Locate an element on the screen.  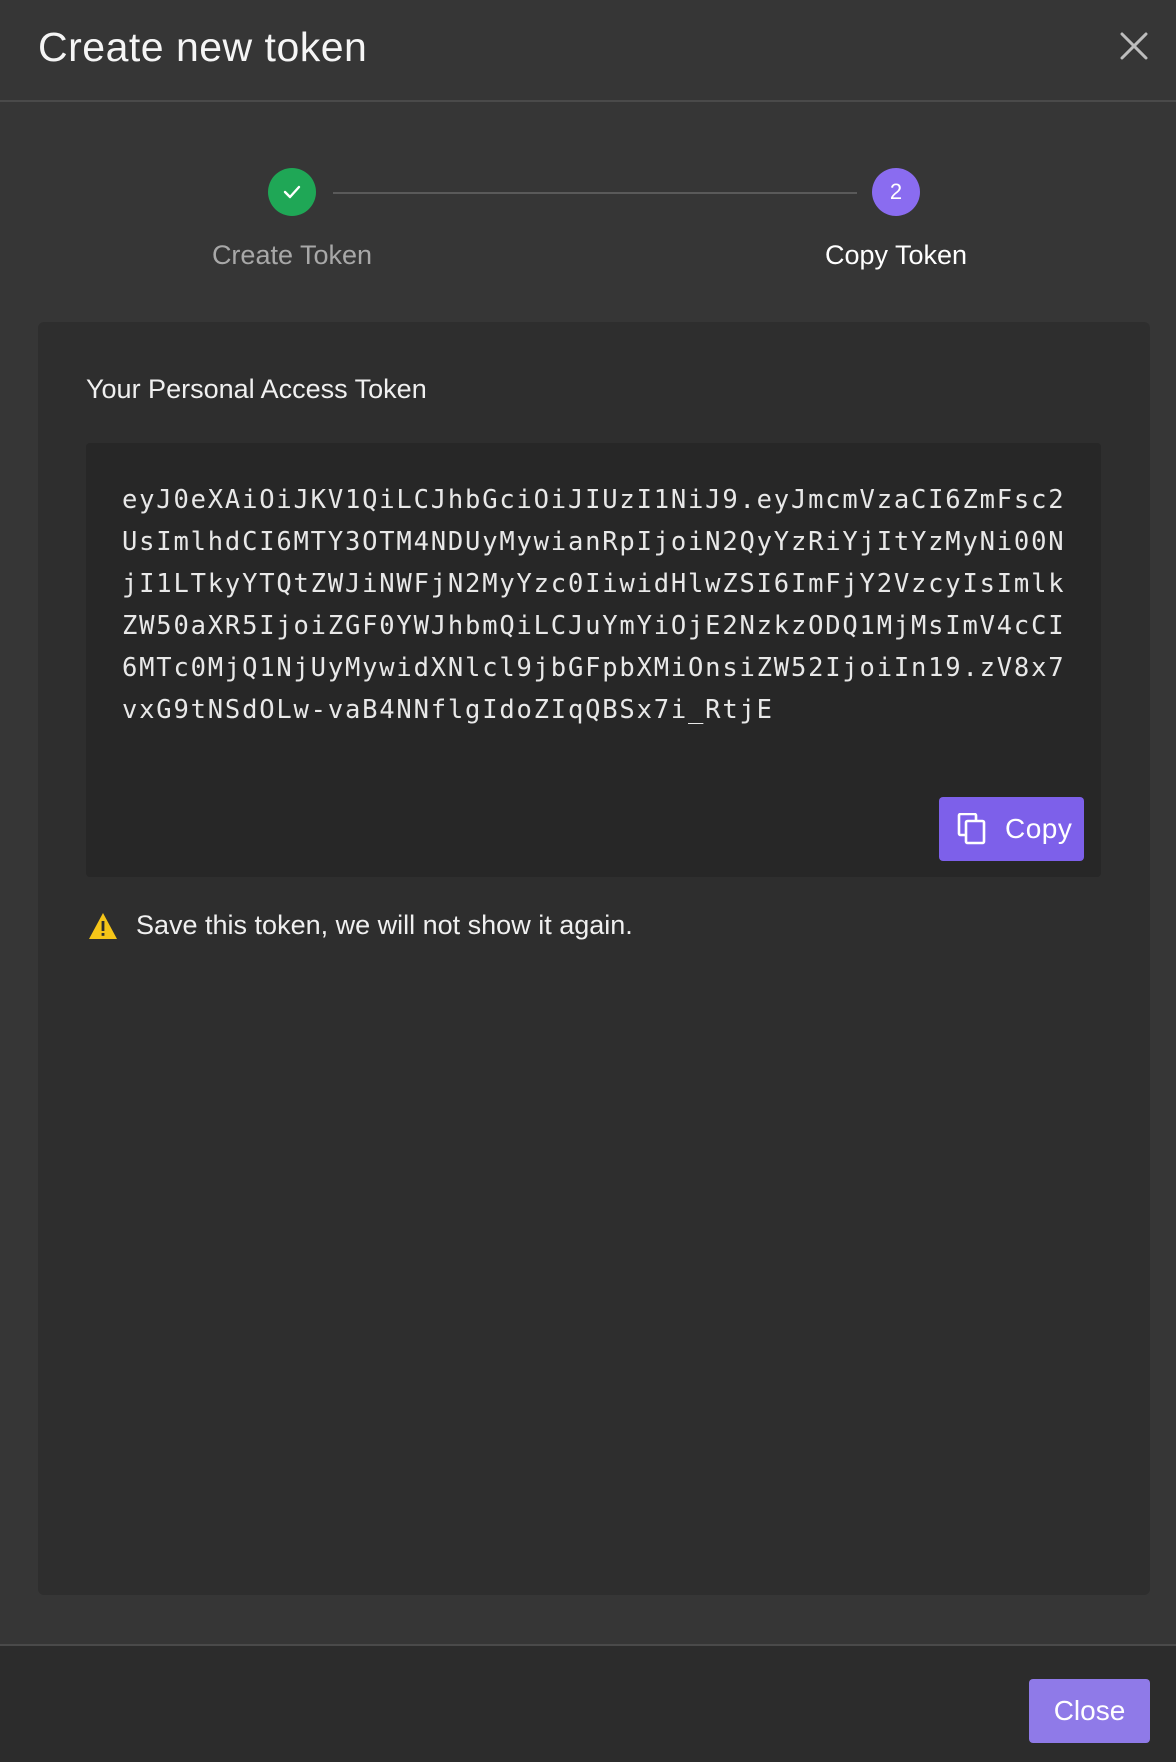
copy-button: Copy is located at coordinates (1011, 829).